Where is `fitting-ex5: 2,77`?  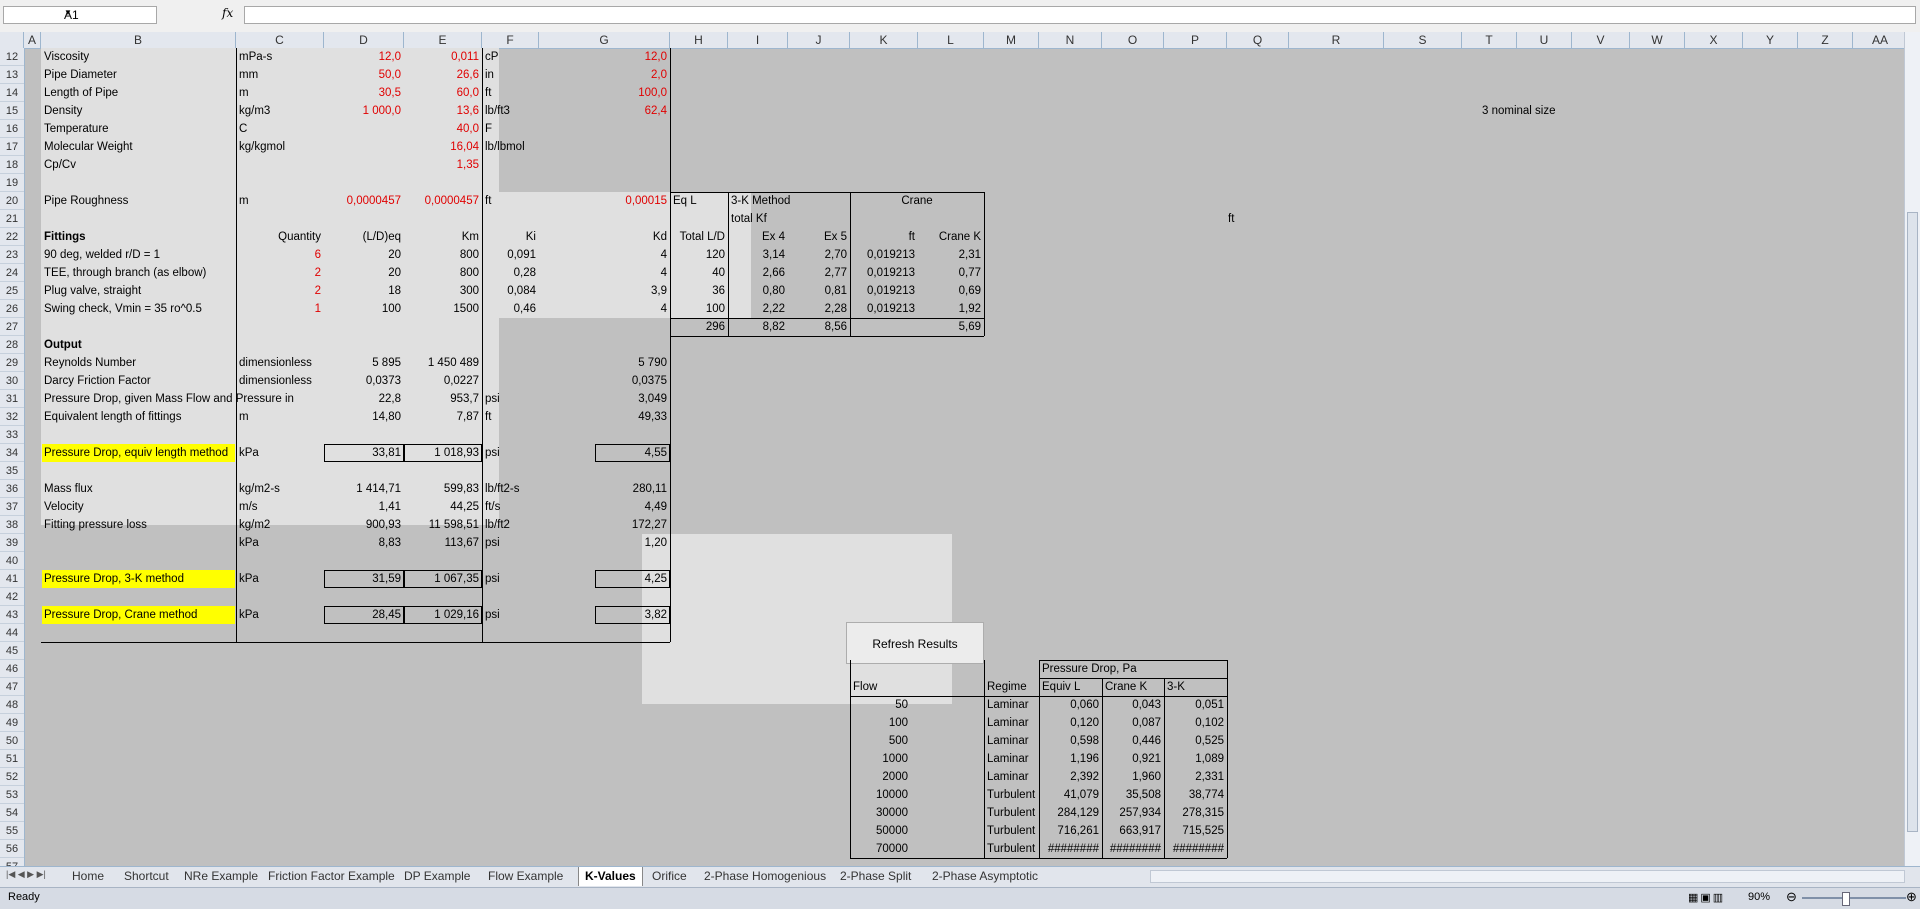
fitting-ex5: 2,77 is located at coordinates (819, 273).